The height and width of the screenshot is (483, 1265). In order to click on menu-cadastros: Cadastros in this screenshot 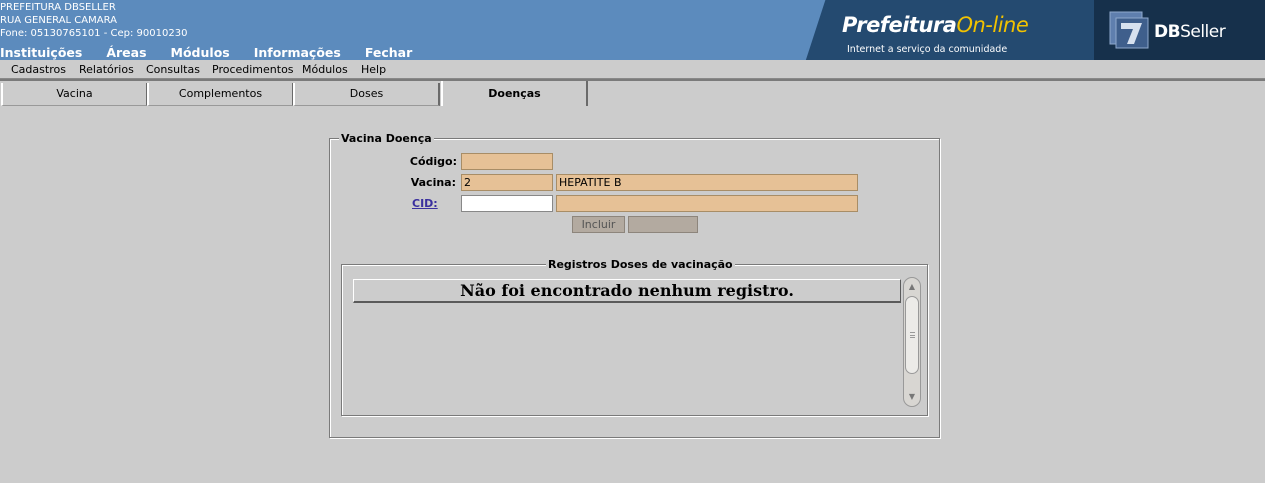, I will do `click(38, 69)`.